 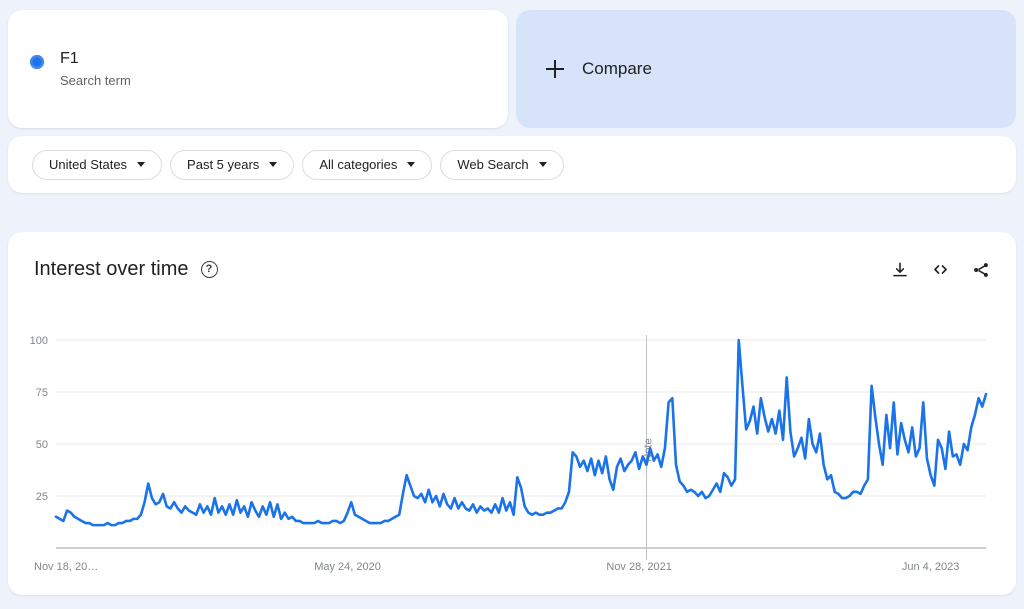 I want to click on chart-header: Interest over time ?, so click(x=512, y=256).